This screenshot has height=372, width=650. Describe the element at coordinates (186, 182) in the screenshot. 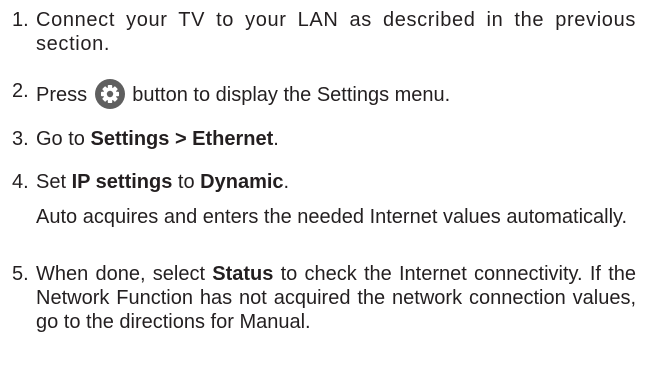

I see `step-text-middle: to` at that location.